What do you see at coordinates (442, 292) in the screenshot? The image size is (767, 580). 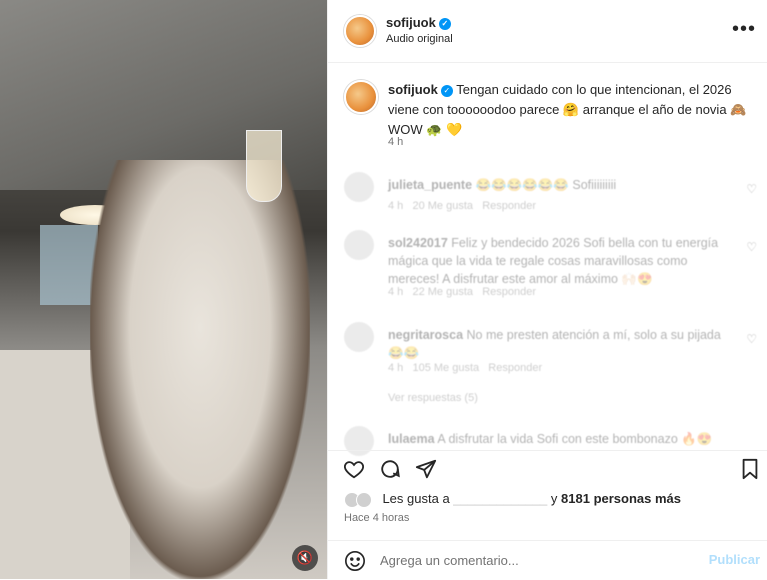 I see `comment-likes: 22 Me gusta` at bounding box center [442, 292].